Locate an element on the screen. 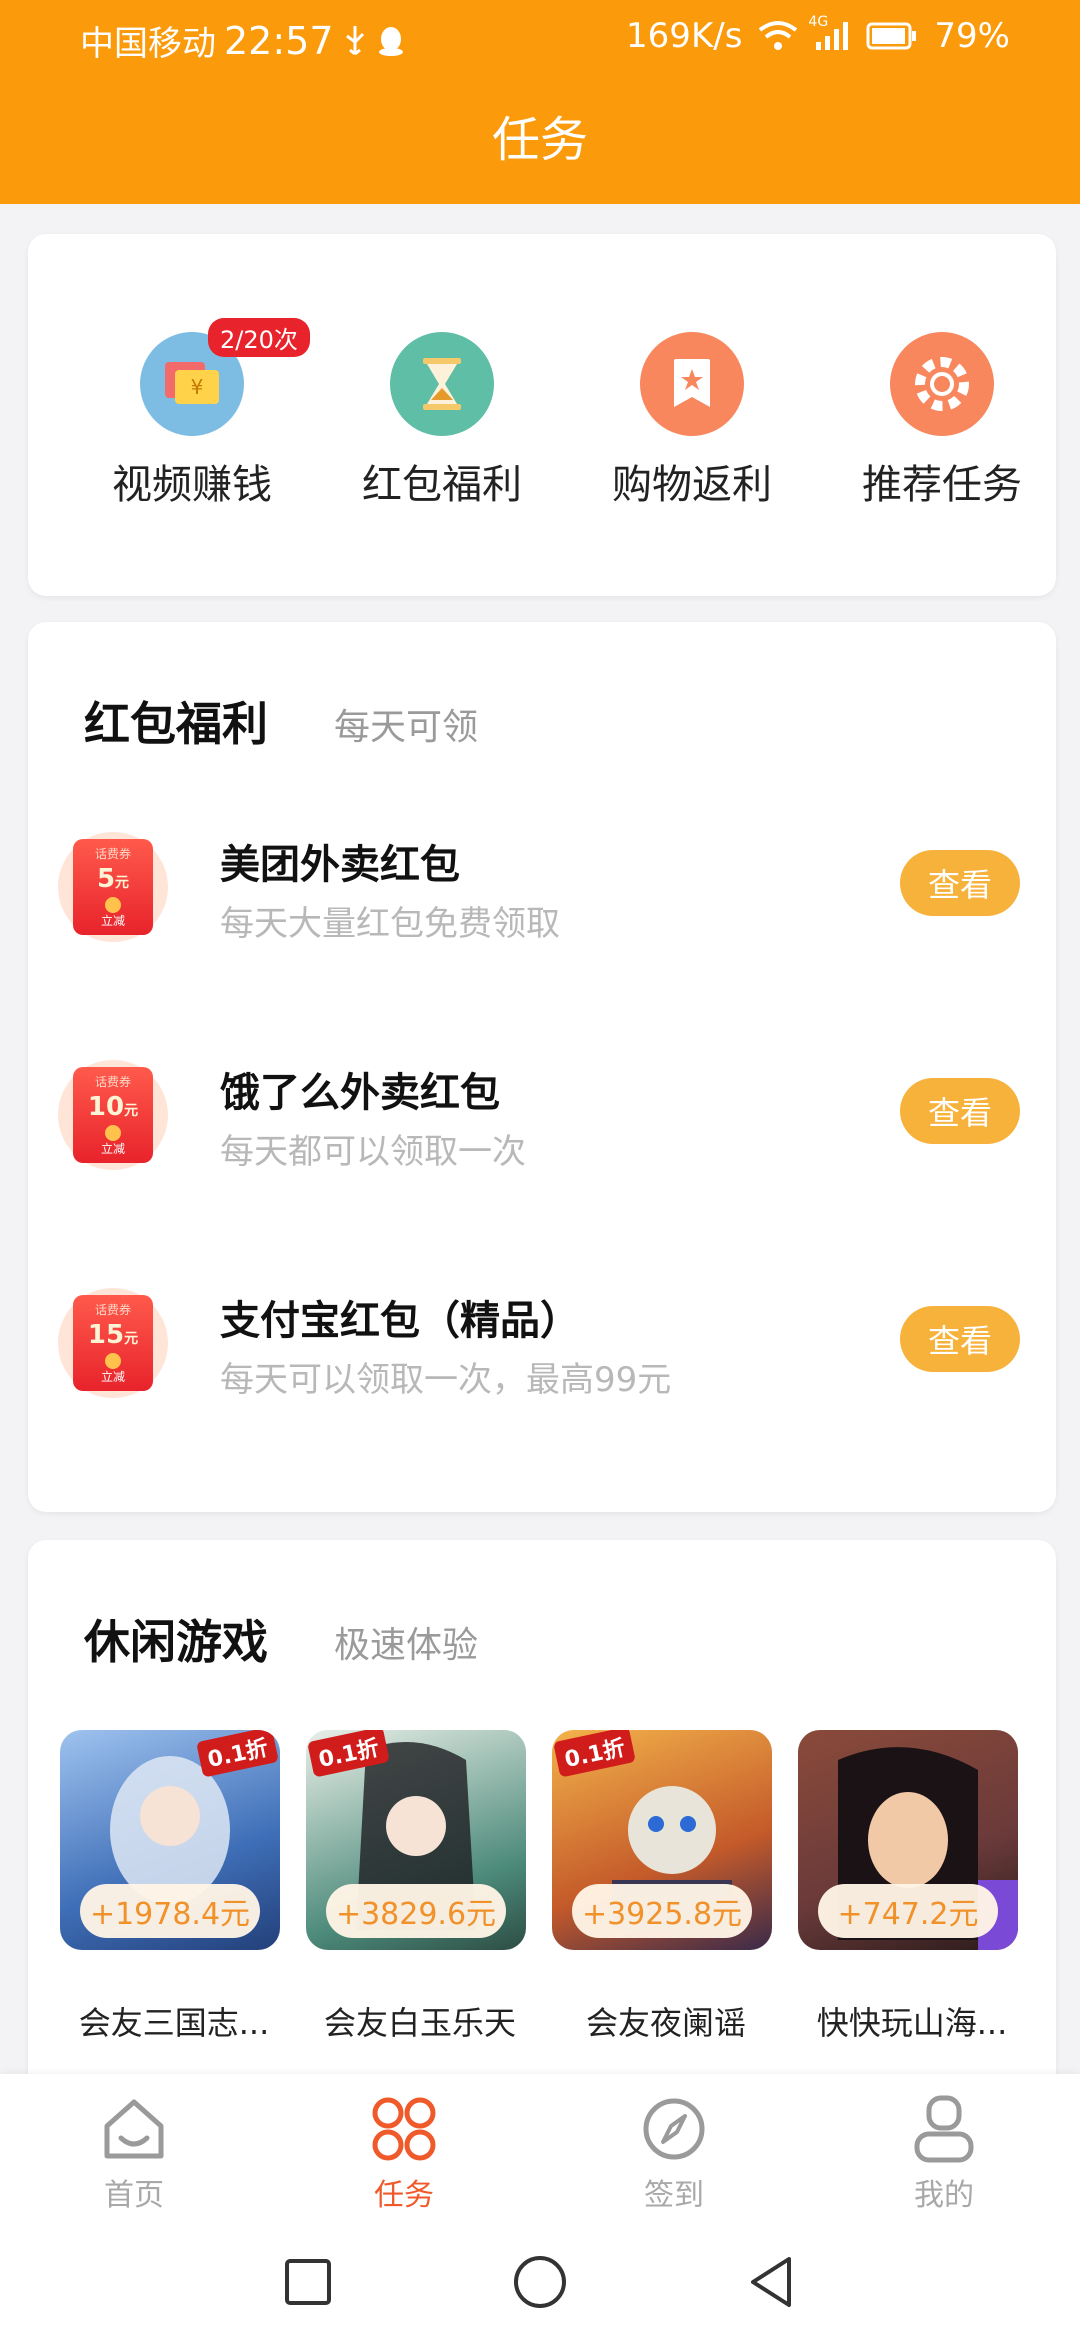  signal-icon: 4G is located at coordinates (829, 33).